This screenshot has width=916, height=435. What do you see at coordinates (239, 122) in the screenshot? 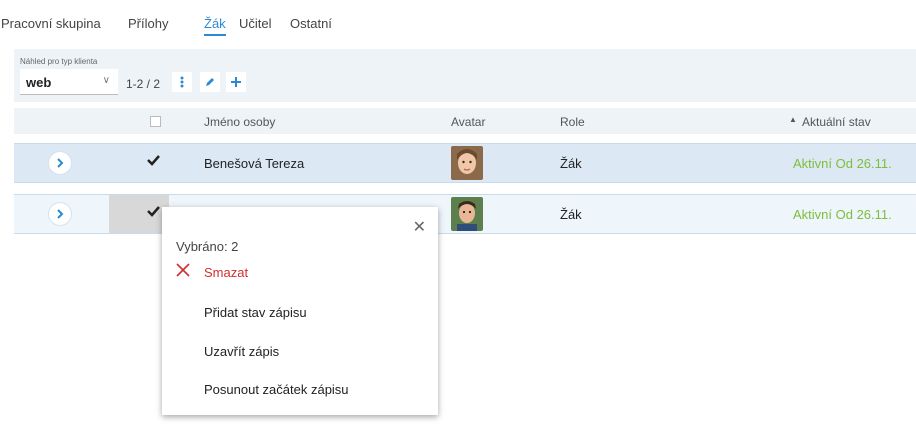
I see `column-header-name: Jméno osoby` at bounding box center [239, 122].